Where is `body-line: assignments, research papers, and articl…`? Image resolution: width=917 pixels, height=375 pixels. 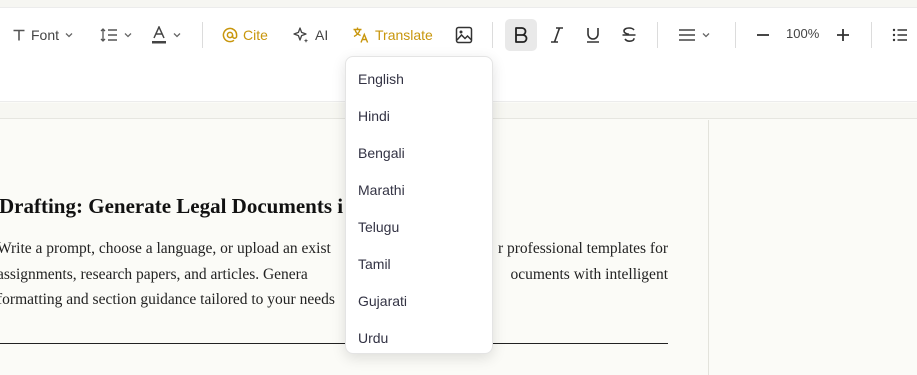
body-line: assignments, research papers, and articl… is located at coordinates (334, 275).